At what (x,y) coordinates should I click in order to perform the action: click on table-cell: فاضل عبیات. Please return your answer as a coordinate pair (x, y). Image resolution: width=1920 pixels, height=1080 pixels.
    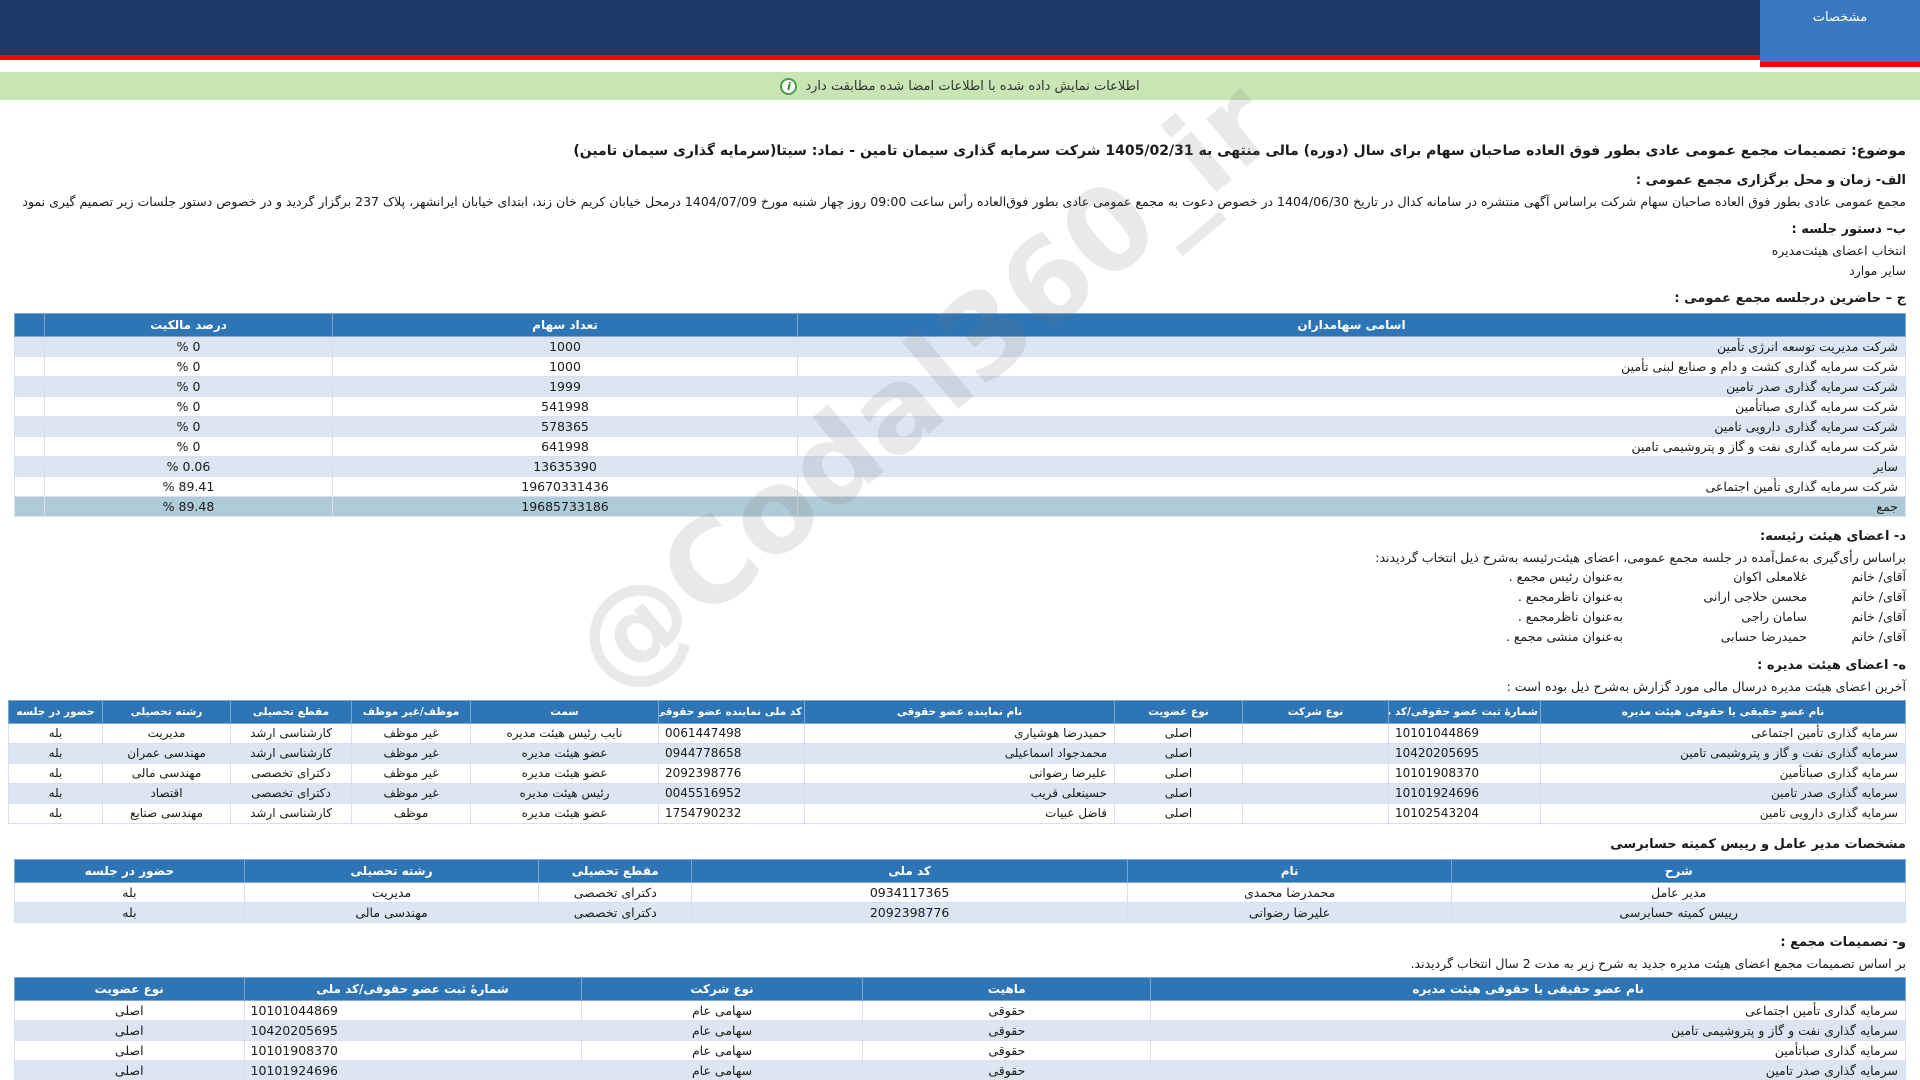
    Looking at the image, I should click on (959, 813).